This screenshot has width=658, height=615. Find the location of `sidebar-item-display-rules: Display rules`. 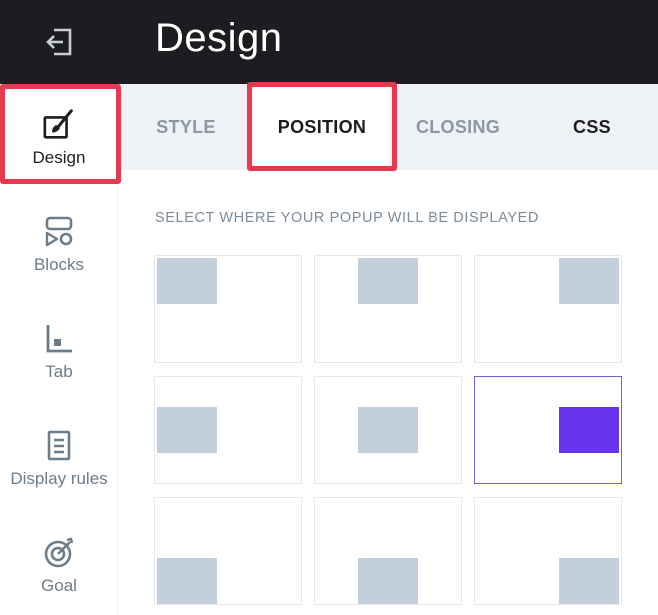

sidebar-item-display-rules: Display rules is located at coordinates (59, 459).